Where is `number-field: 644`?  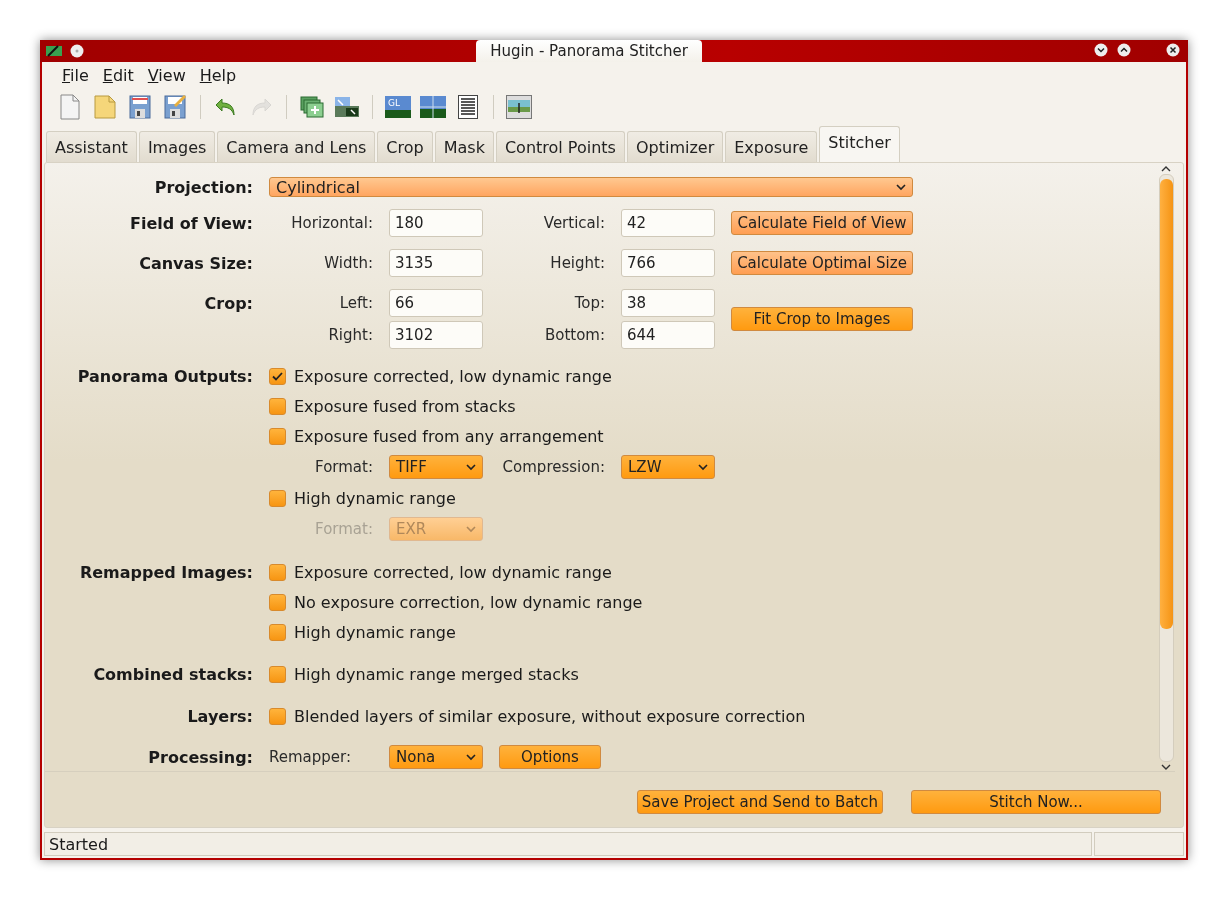
number-field: 644 is located at coordinates (668, 335).